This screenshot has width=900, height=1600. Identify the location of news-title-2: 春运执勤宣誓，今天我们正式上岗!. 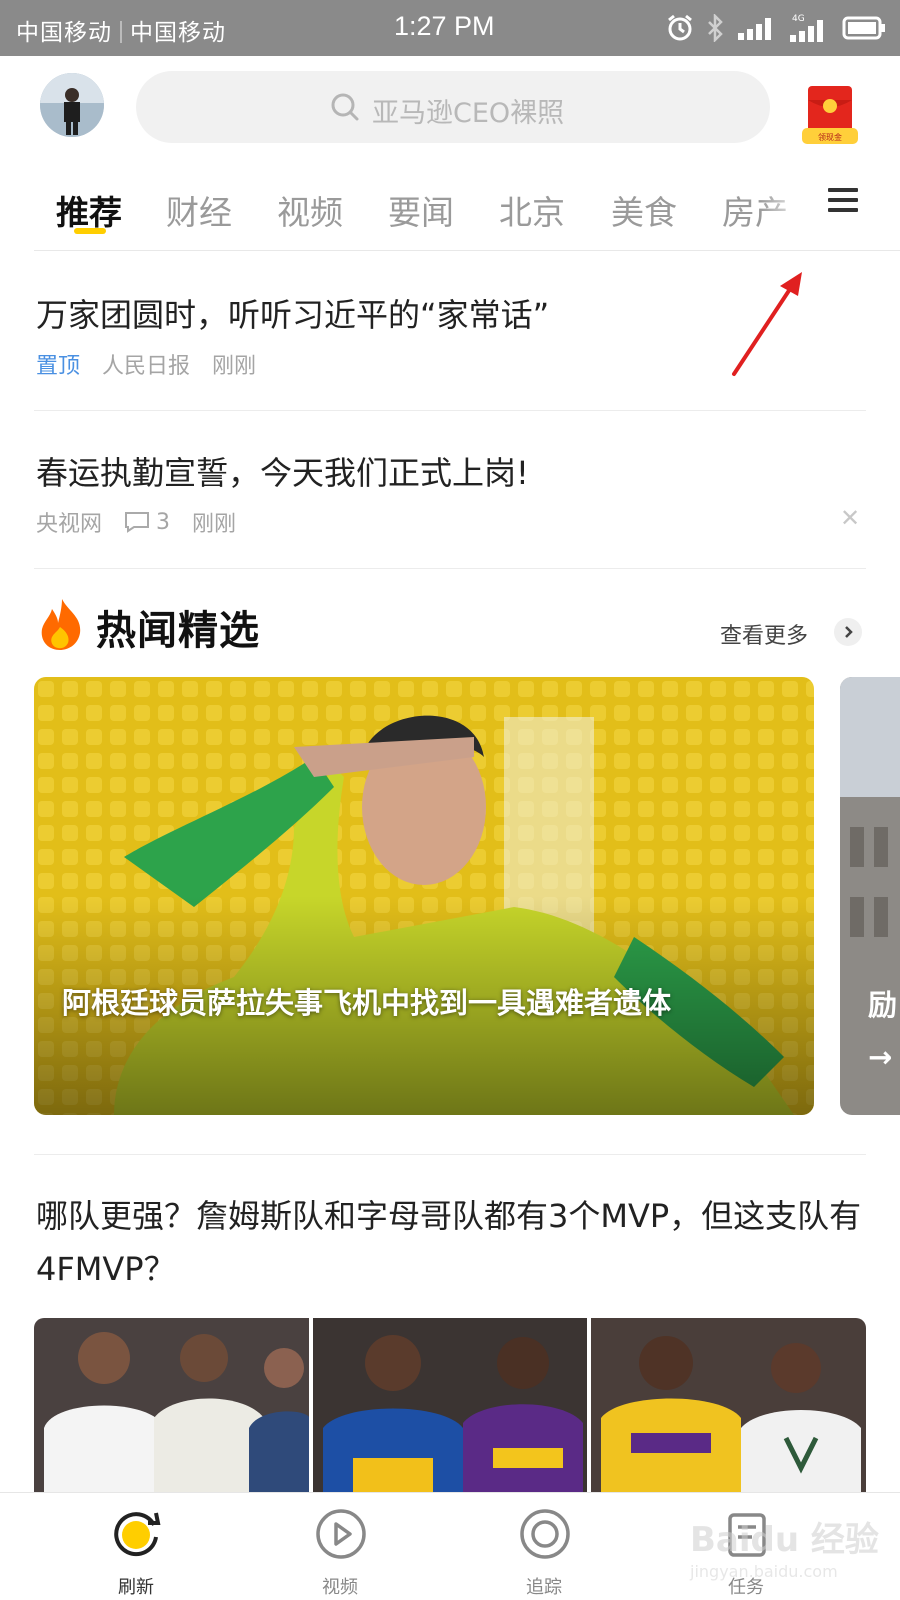
(282, 471).